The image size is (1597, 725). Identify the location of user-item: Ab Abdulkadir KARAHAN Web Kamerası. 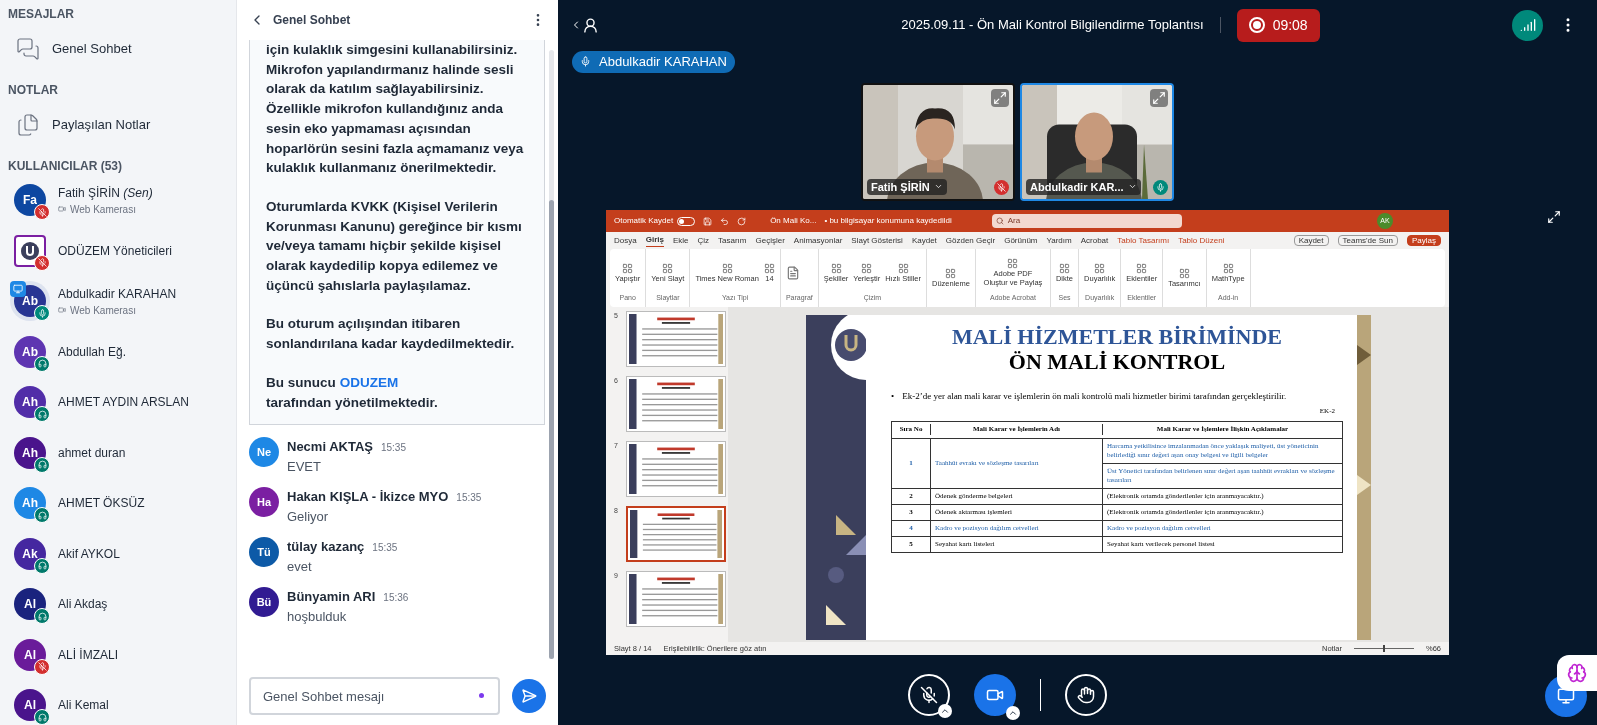
(118, 301).